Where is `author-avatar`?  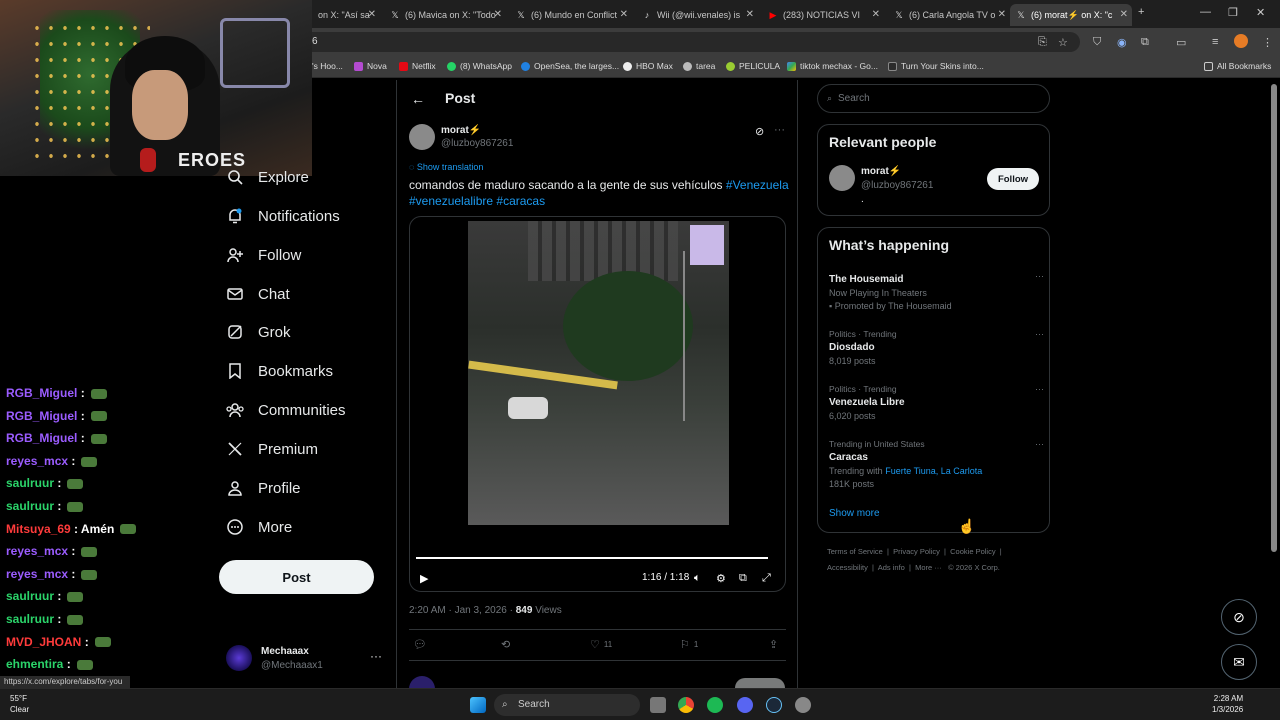 author-avatar is located at coordinates (422, 137).